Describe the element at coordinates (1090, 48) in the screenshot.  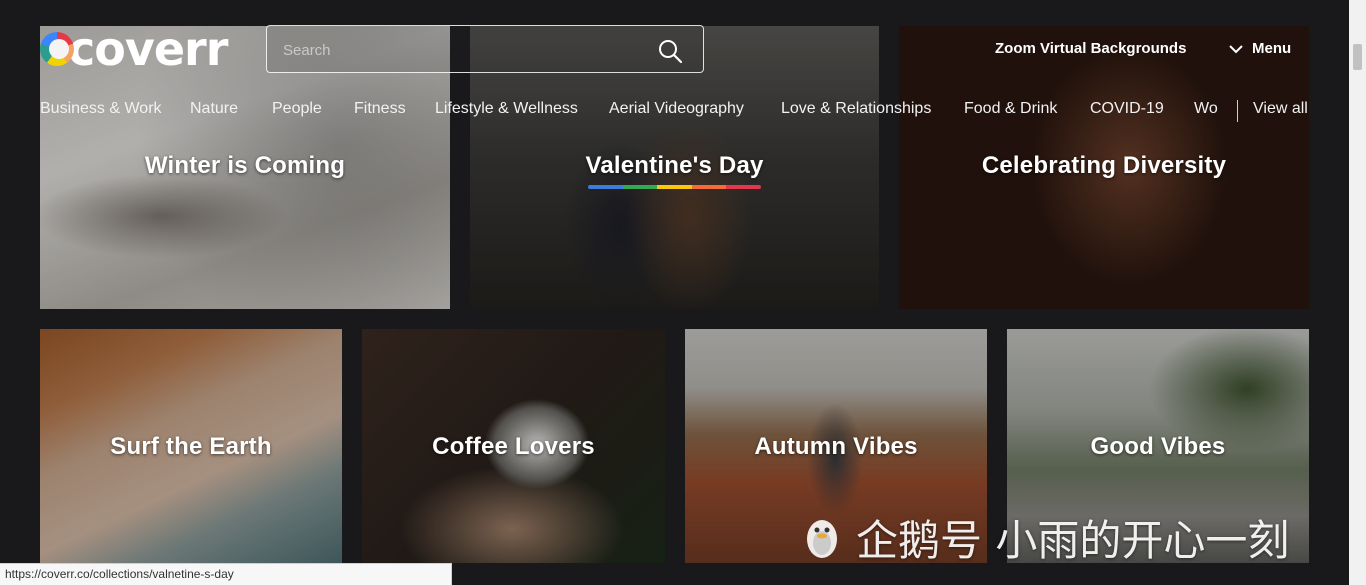
I see `zoom-backgrounds-link: Zoom Virtual Backgrounds` at that location.